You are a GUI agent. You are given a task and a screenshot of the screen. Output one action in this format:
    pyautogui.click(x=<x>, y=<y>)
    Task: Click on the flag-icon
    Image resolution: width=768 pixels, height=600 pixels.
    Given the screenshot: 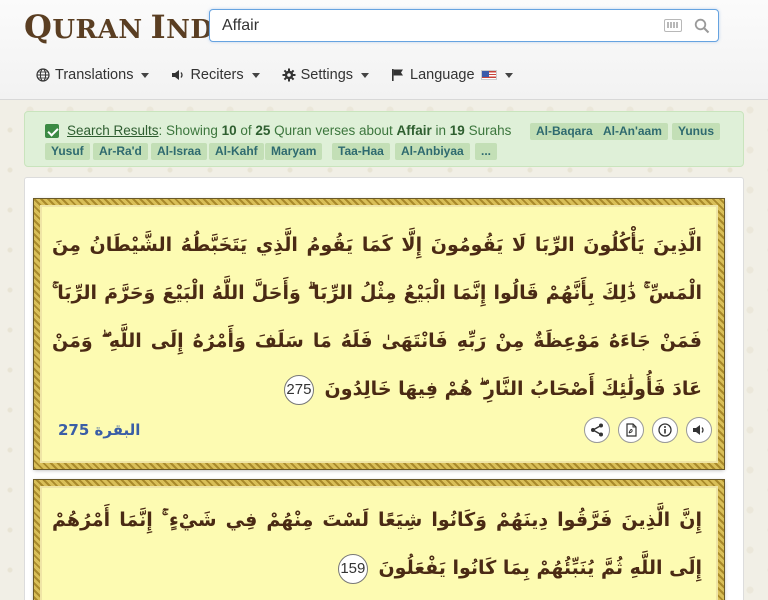 What is the action you would take?
    pyautogui.click(x=398, y=75)
    